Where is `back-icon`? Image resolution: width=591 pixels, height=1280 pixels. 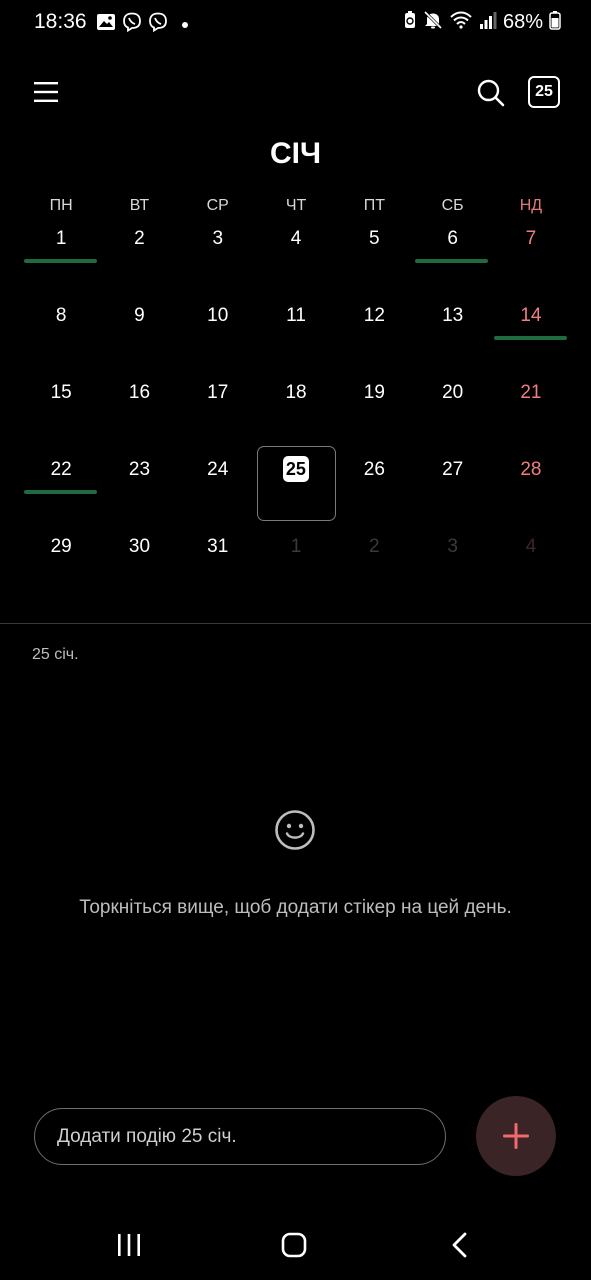
back-icon is located at coordinates (459, 1245).